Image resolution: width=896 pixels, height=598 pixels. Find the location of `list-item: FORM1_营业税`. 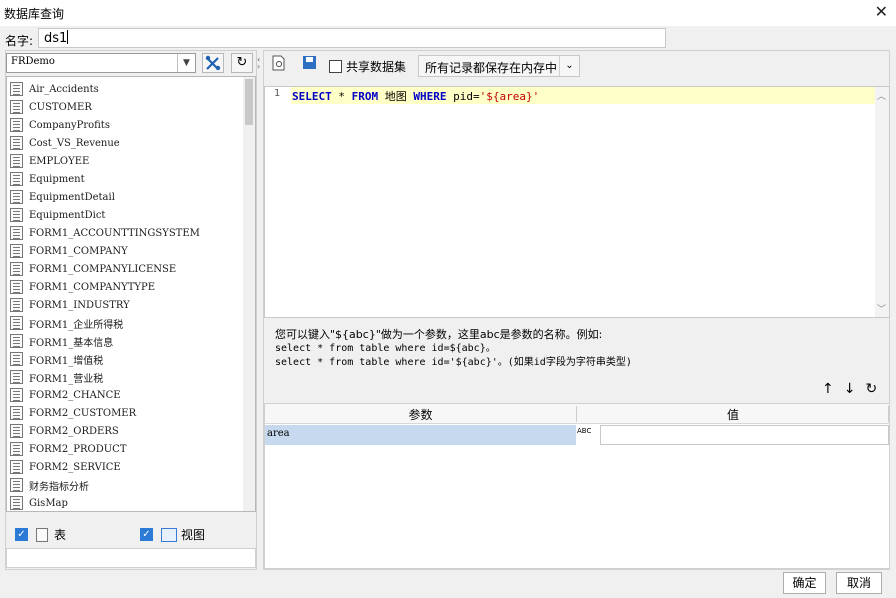

list-item: FORM1_营业税 is located at coordinates (127, 377).